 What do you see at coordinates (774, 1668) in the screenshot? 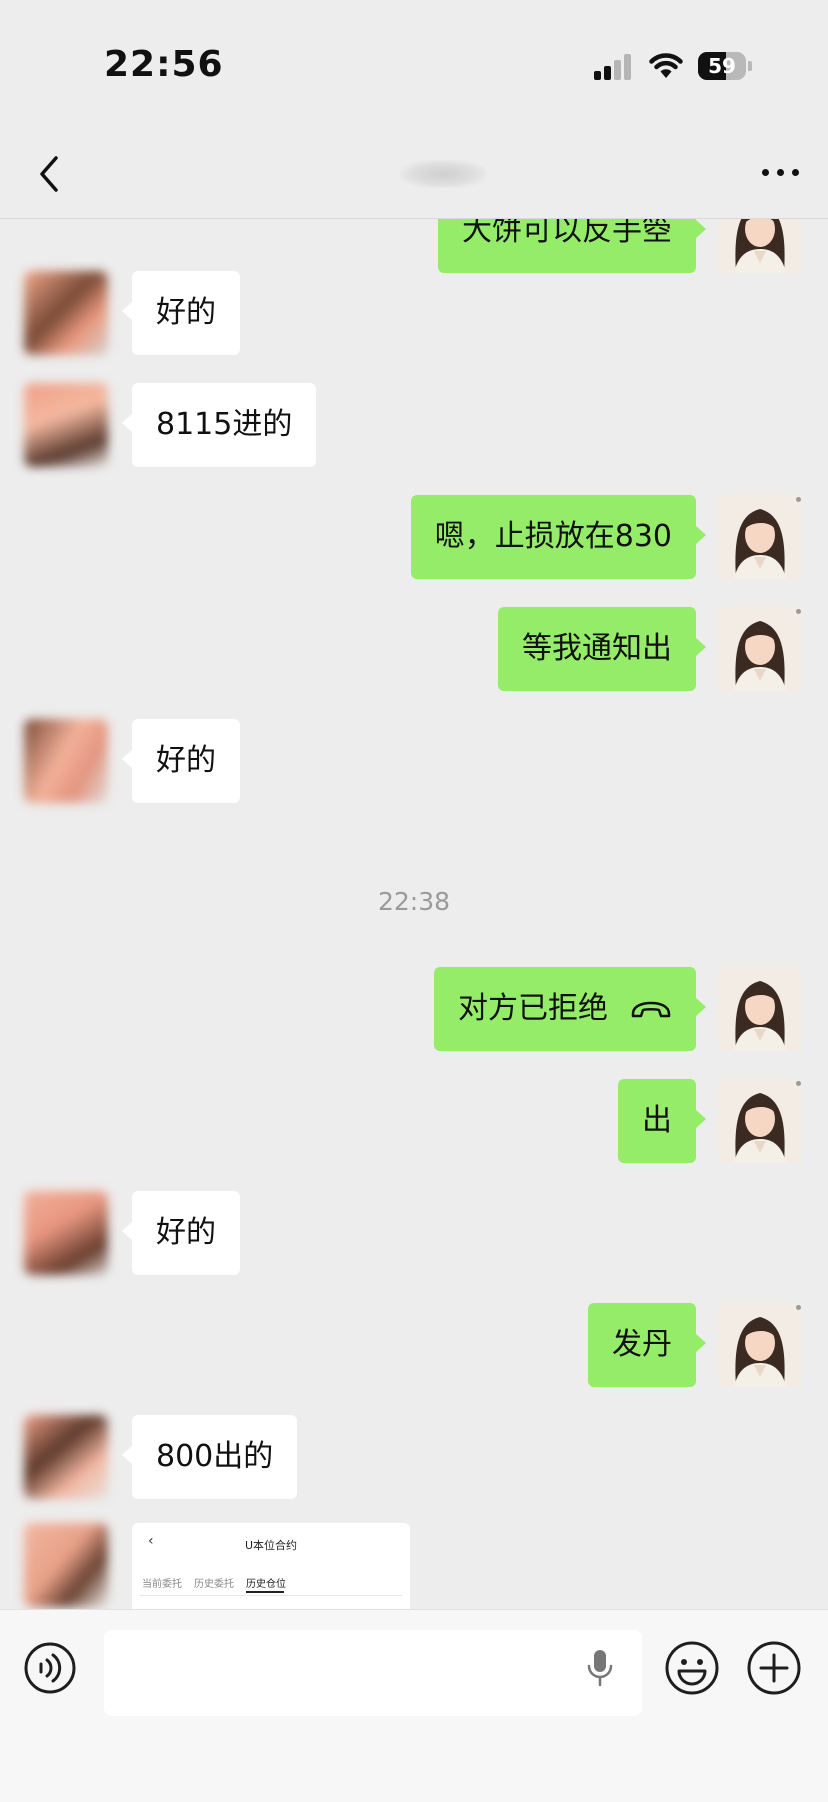
I see `plus-icon` at bounding box center [774, 1668].